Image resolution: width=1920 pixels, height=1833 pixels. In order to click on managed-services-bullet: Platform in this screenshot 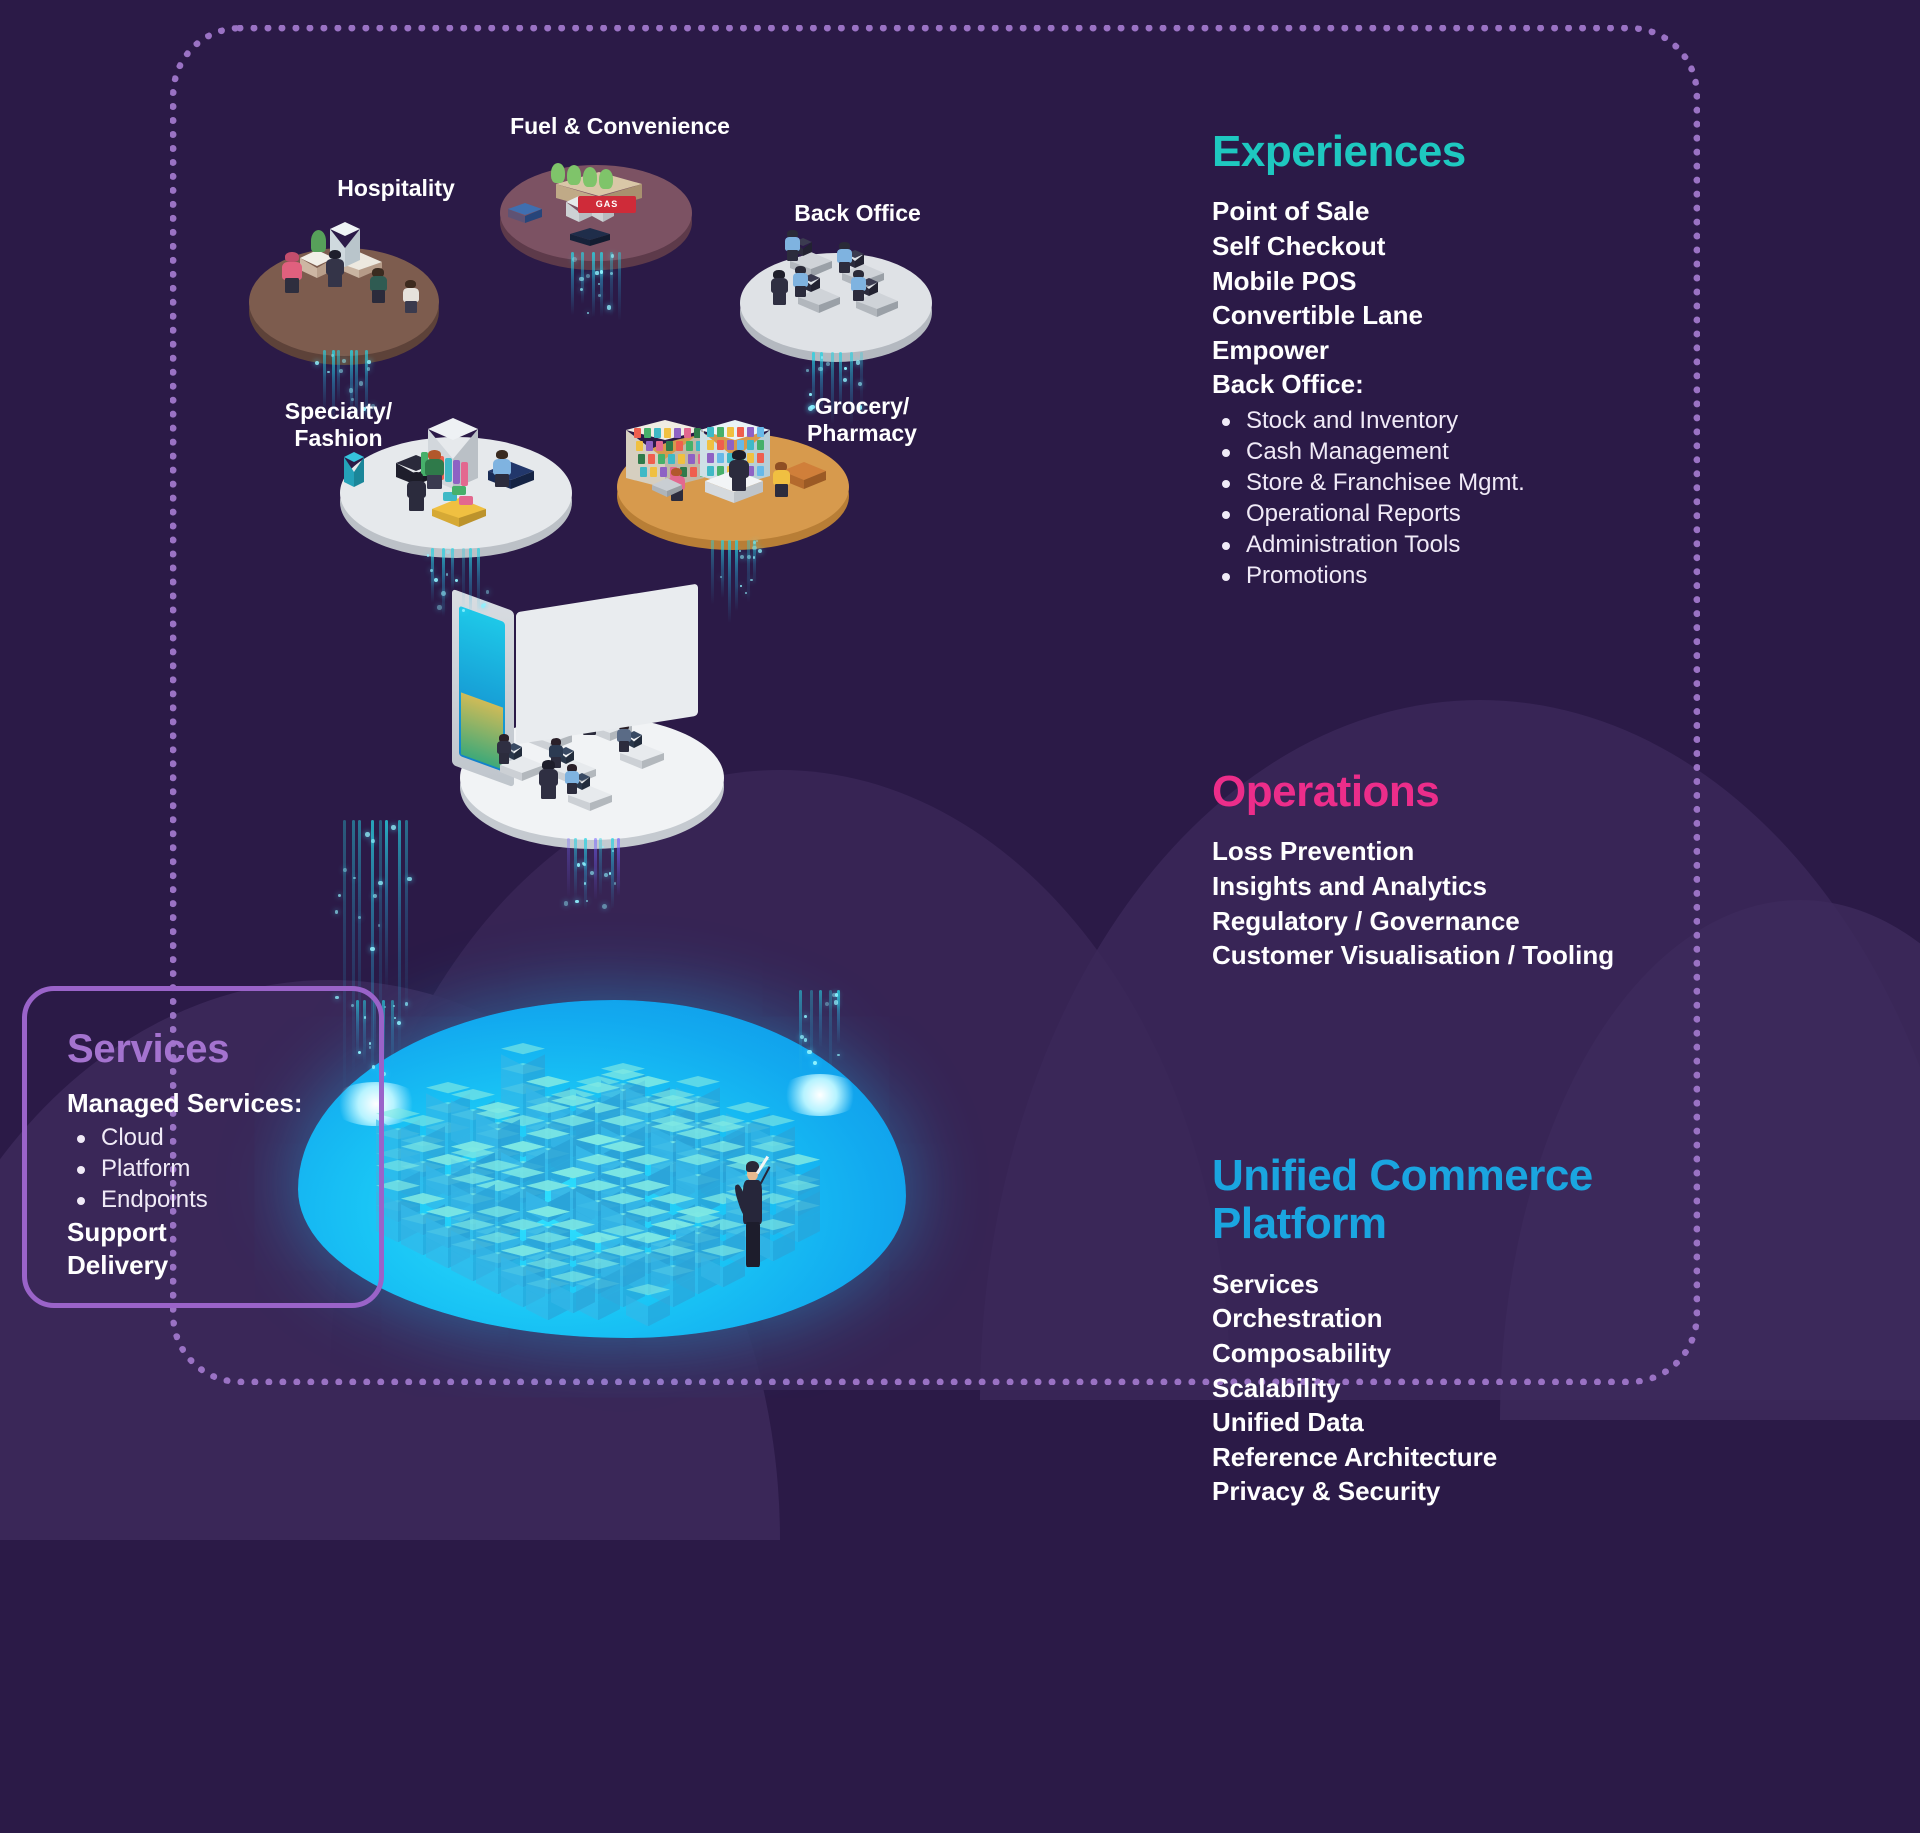, I will do `click(205, 1169)`.